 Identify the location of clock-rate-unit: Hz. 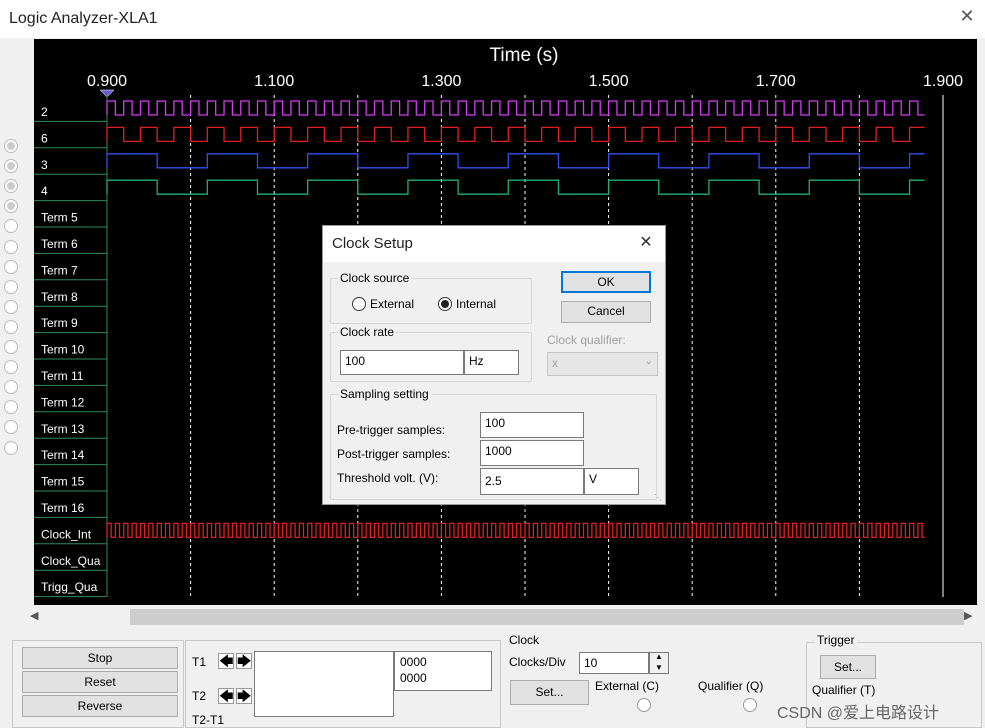
(491, 362).